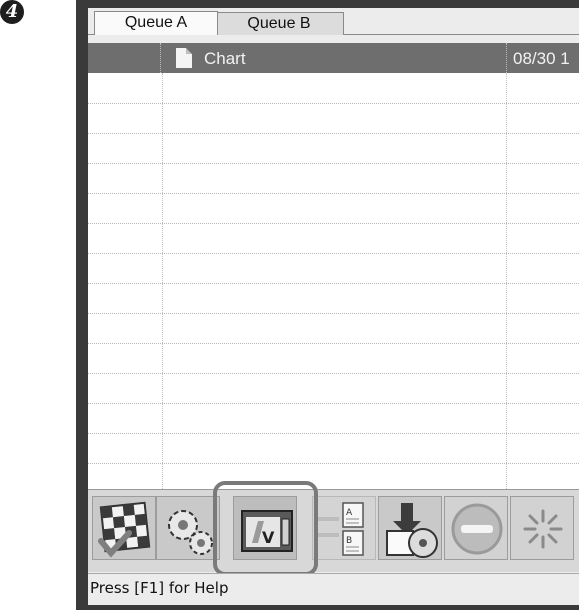  Describe the element at coordinates (340, 529) in the screenshot. I see `document-ab-icon: A B` at that location.